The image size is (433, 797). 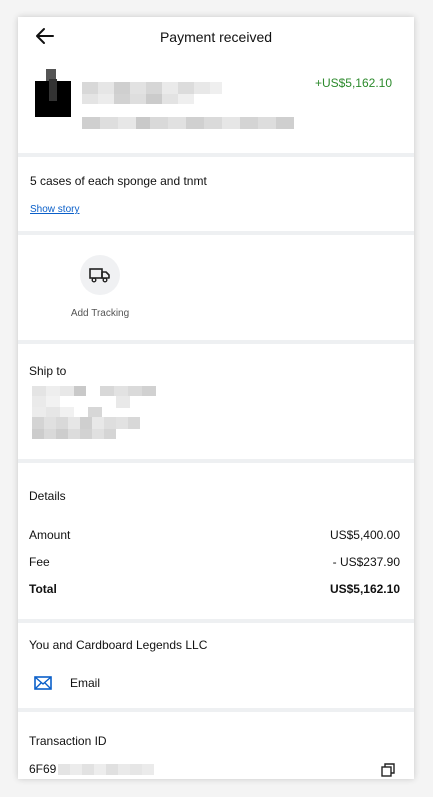 What do you see at coordinates (364, 589) in the screenshot?
I see `detail-value: US$5,162.10` at bounding box center [364, 589].